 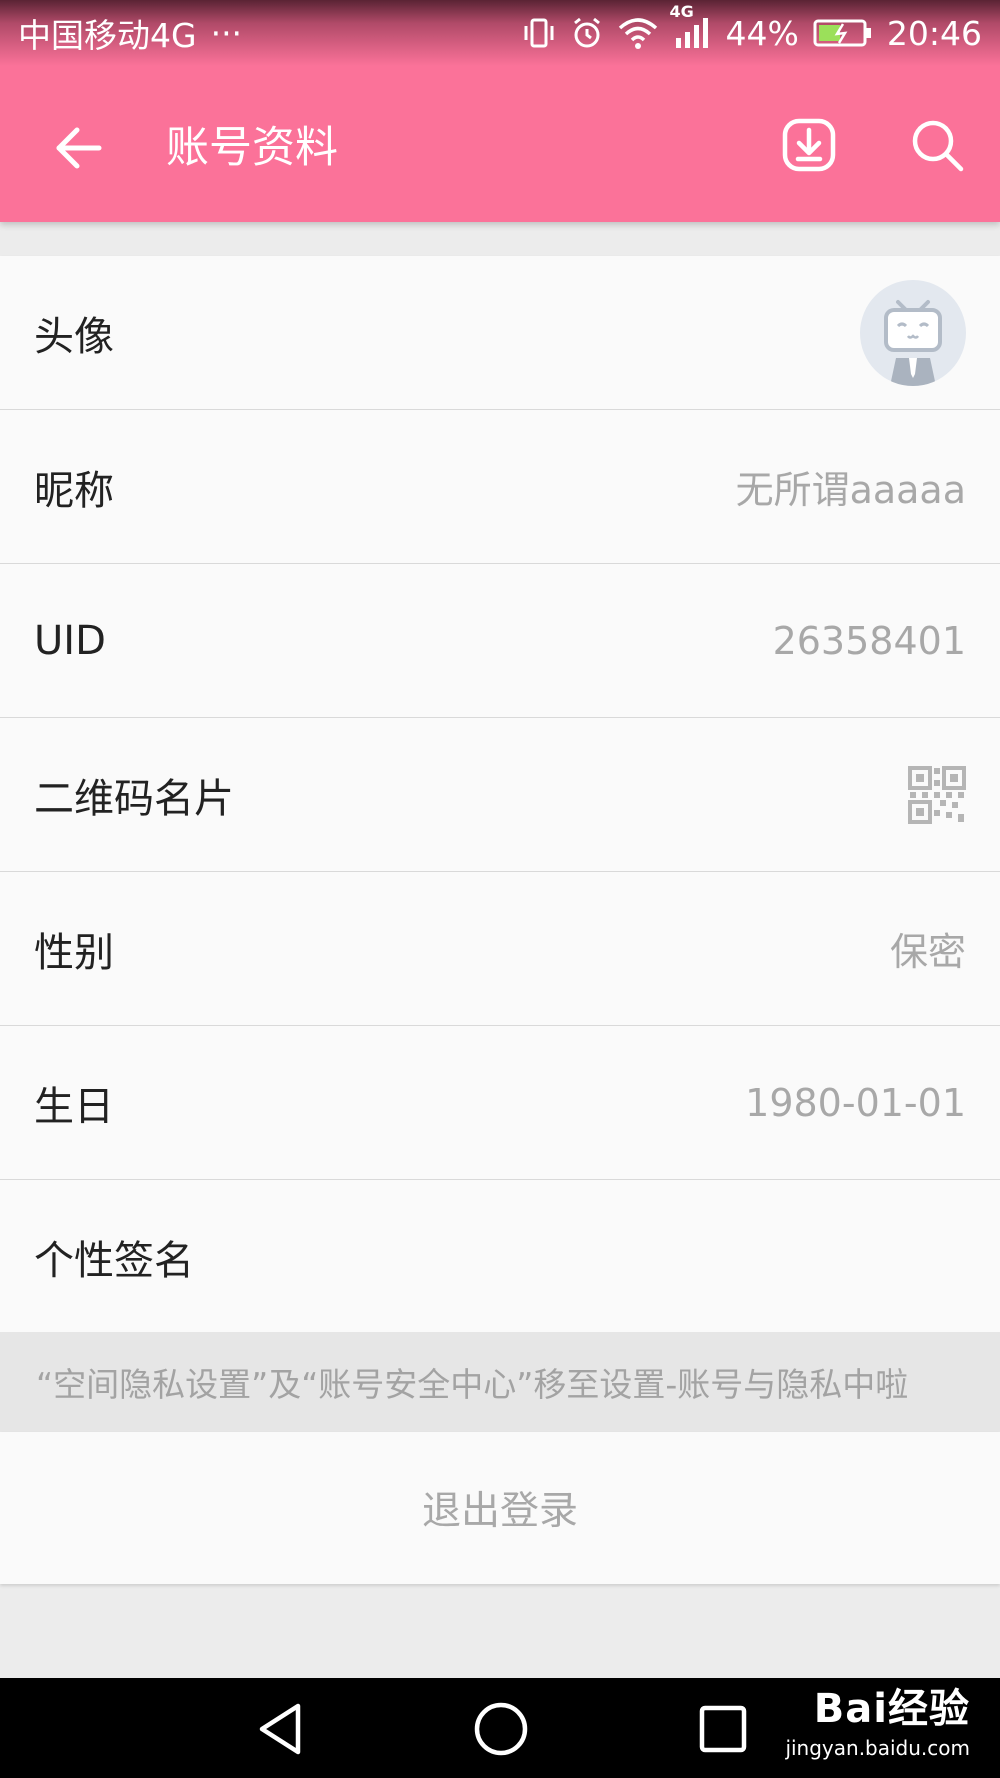 I want to click on back-button, so click(x=78, y=148).